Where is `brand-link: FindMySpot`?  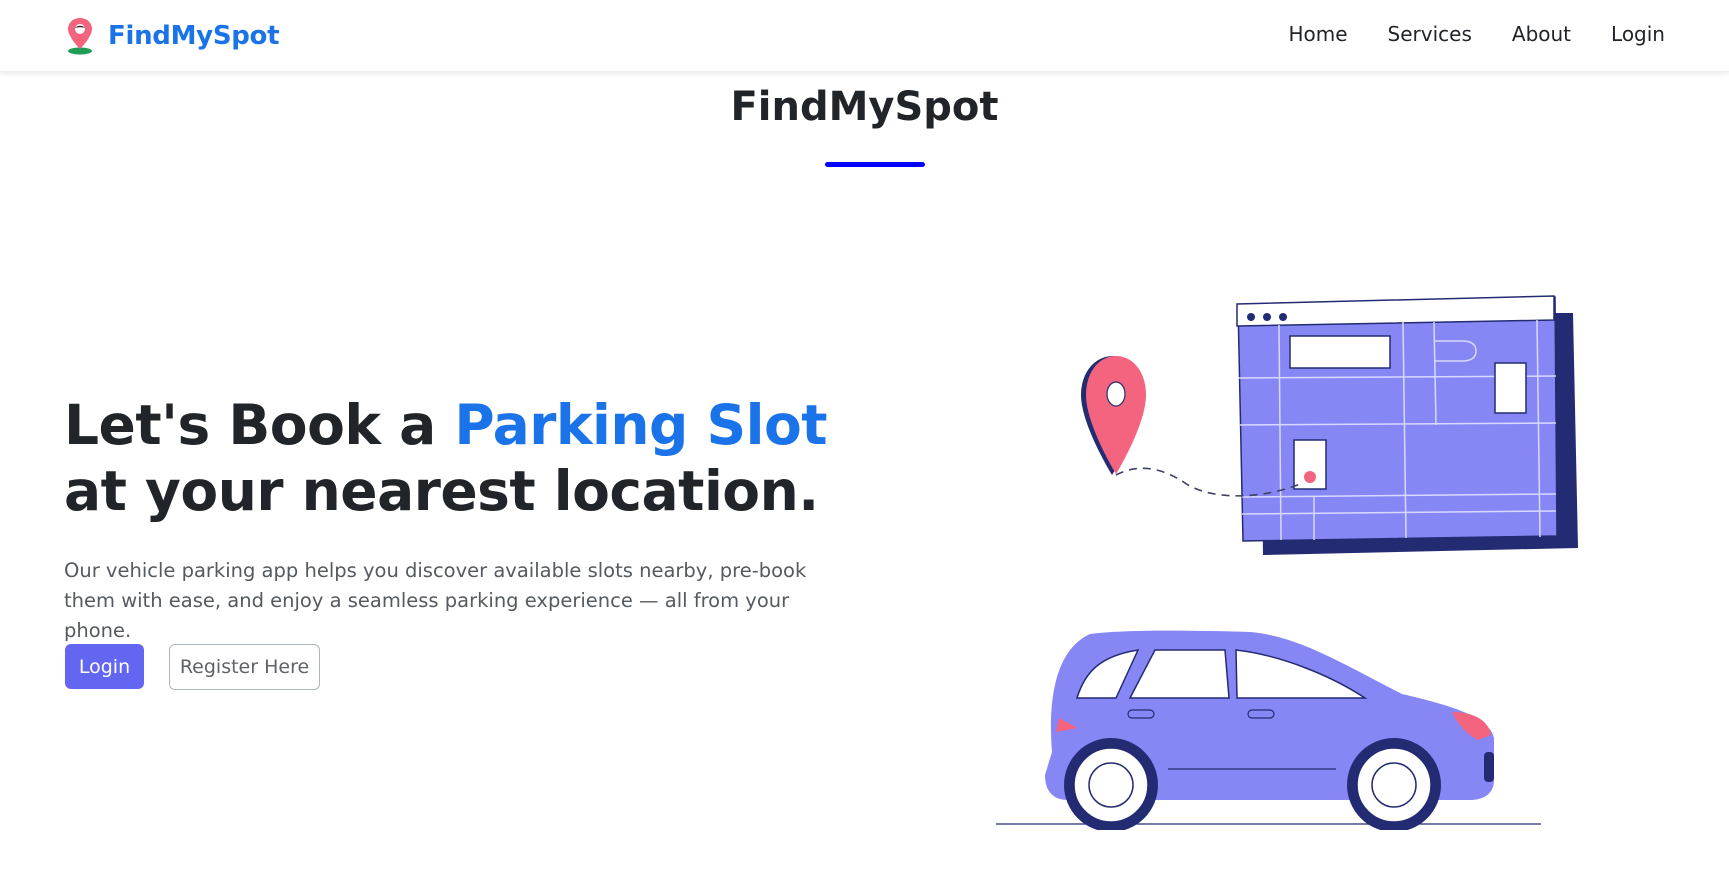 brand-link: FindMySpot is located at coordinates (173, 36).